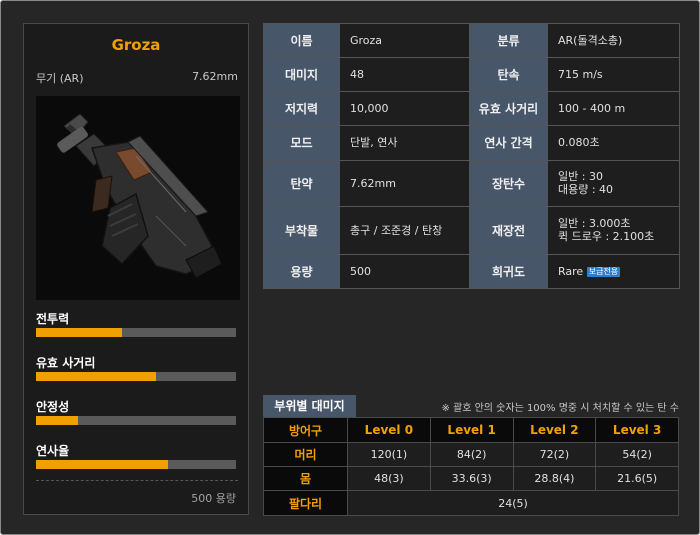  I want to click on stat-stability: 안정성, so click(136, 411).